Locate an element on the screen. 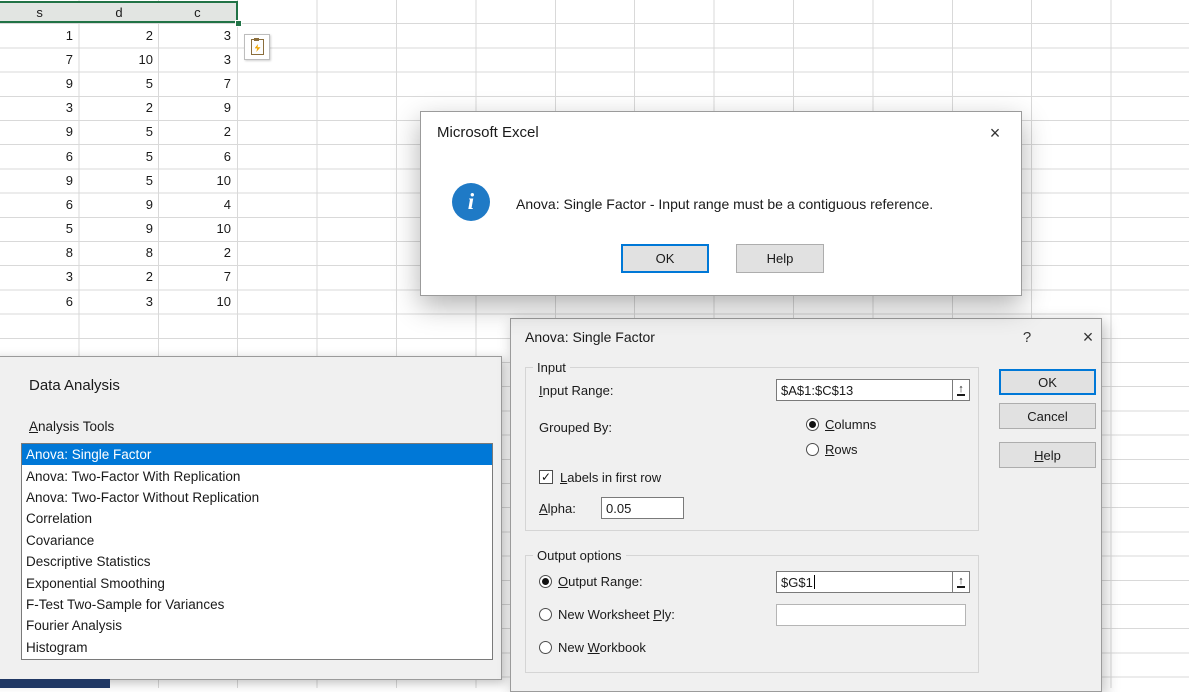  analysis-tool-item: Histogram is located at coordinates (257, 647).